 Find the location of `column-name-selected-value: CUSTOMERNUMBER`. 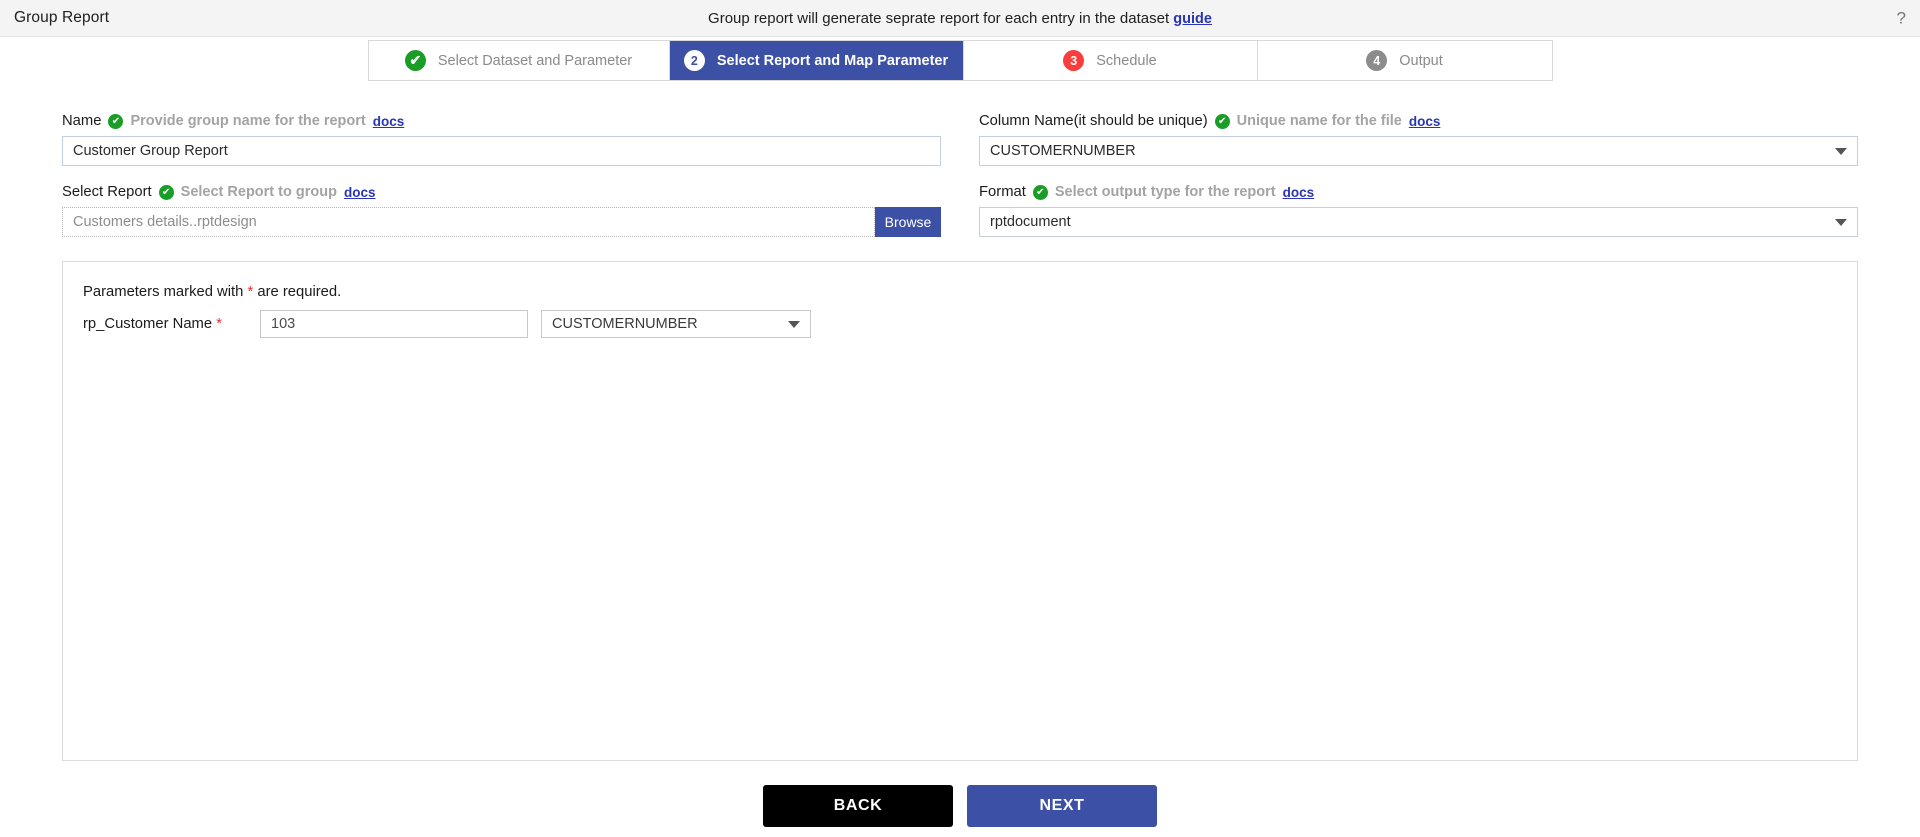

column-name-selected-value: CUSTOMERNUMBER is located at coordinates (1063, 151).